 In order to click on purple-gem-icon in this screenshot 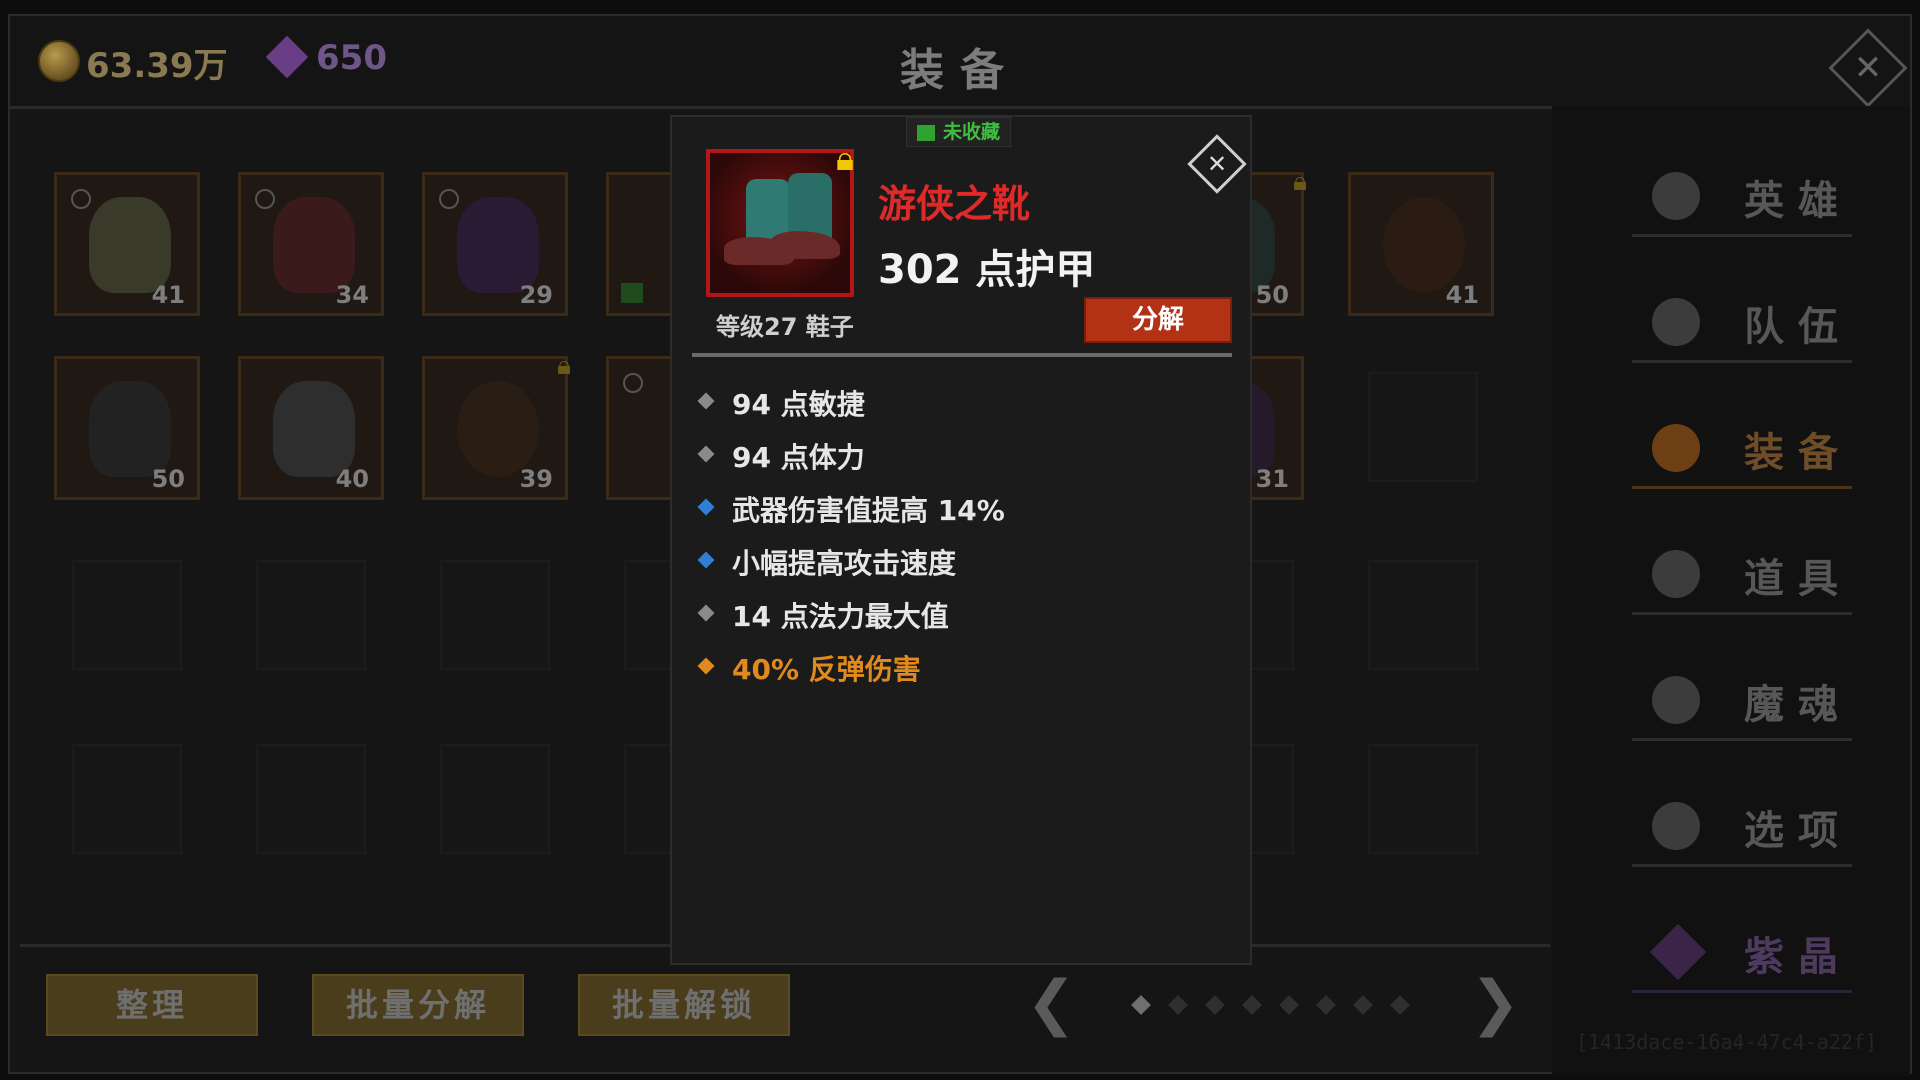, I will do `click(1678, 952)`.